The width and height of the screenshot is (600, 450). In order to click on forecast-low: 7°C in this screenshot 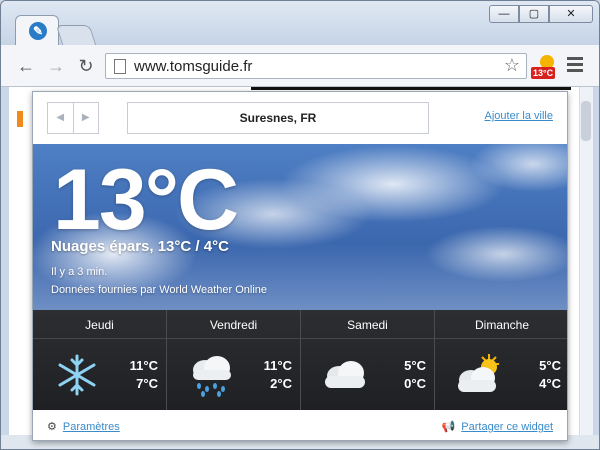, I will do `click(147, 383)`.